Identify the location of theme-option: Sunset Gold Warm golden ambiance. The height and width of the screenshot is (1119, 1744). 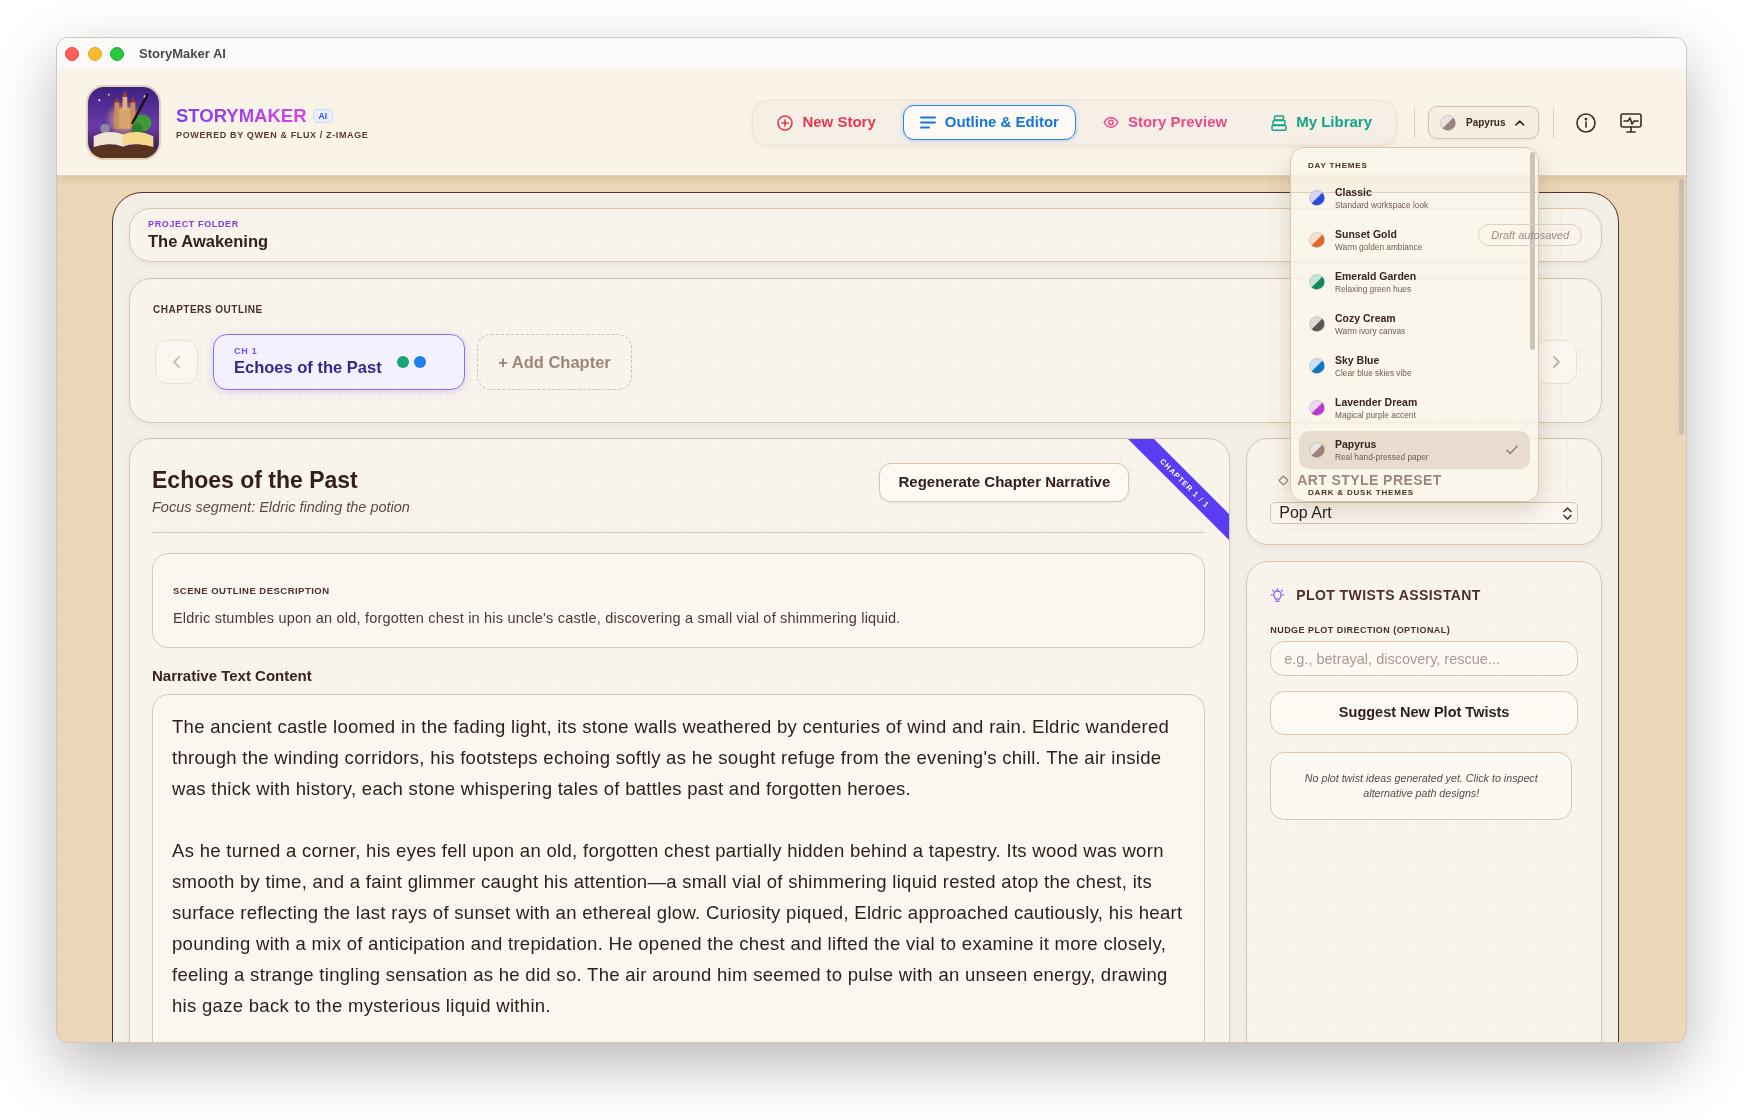
(1367, 240).